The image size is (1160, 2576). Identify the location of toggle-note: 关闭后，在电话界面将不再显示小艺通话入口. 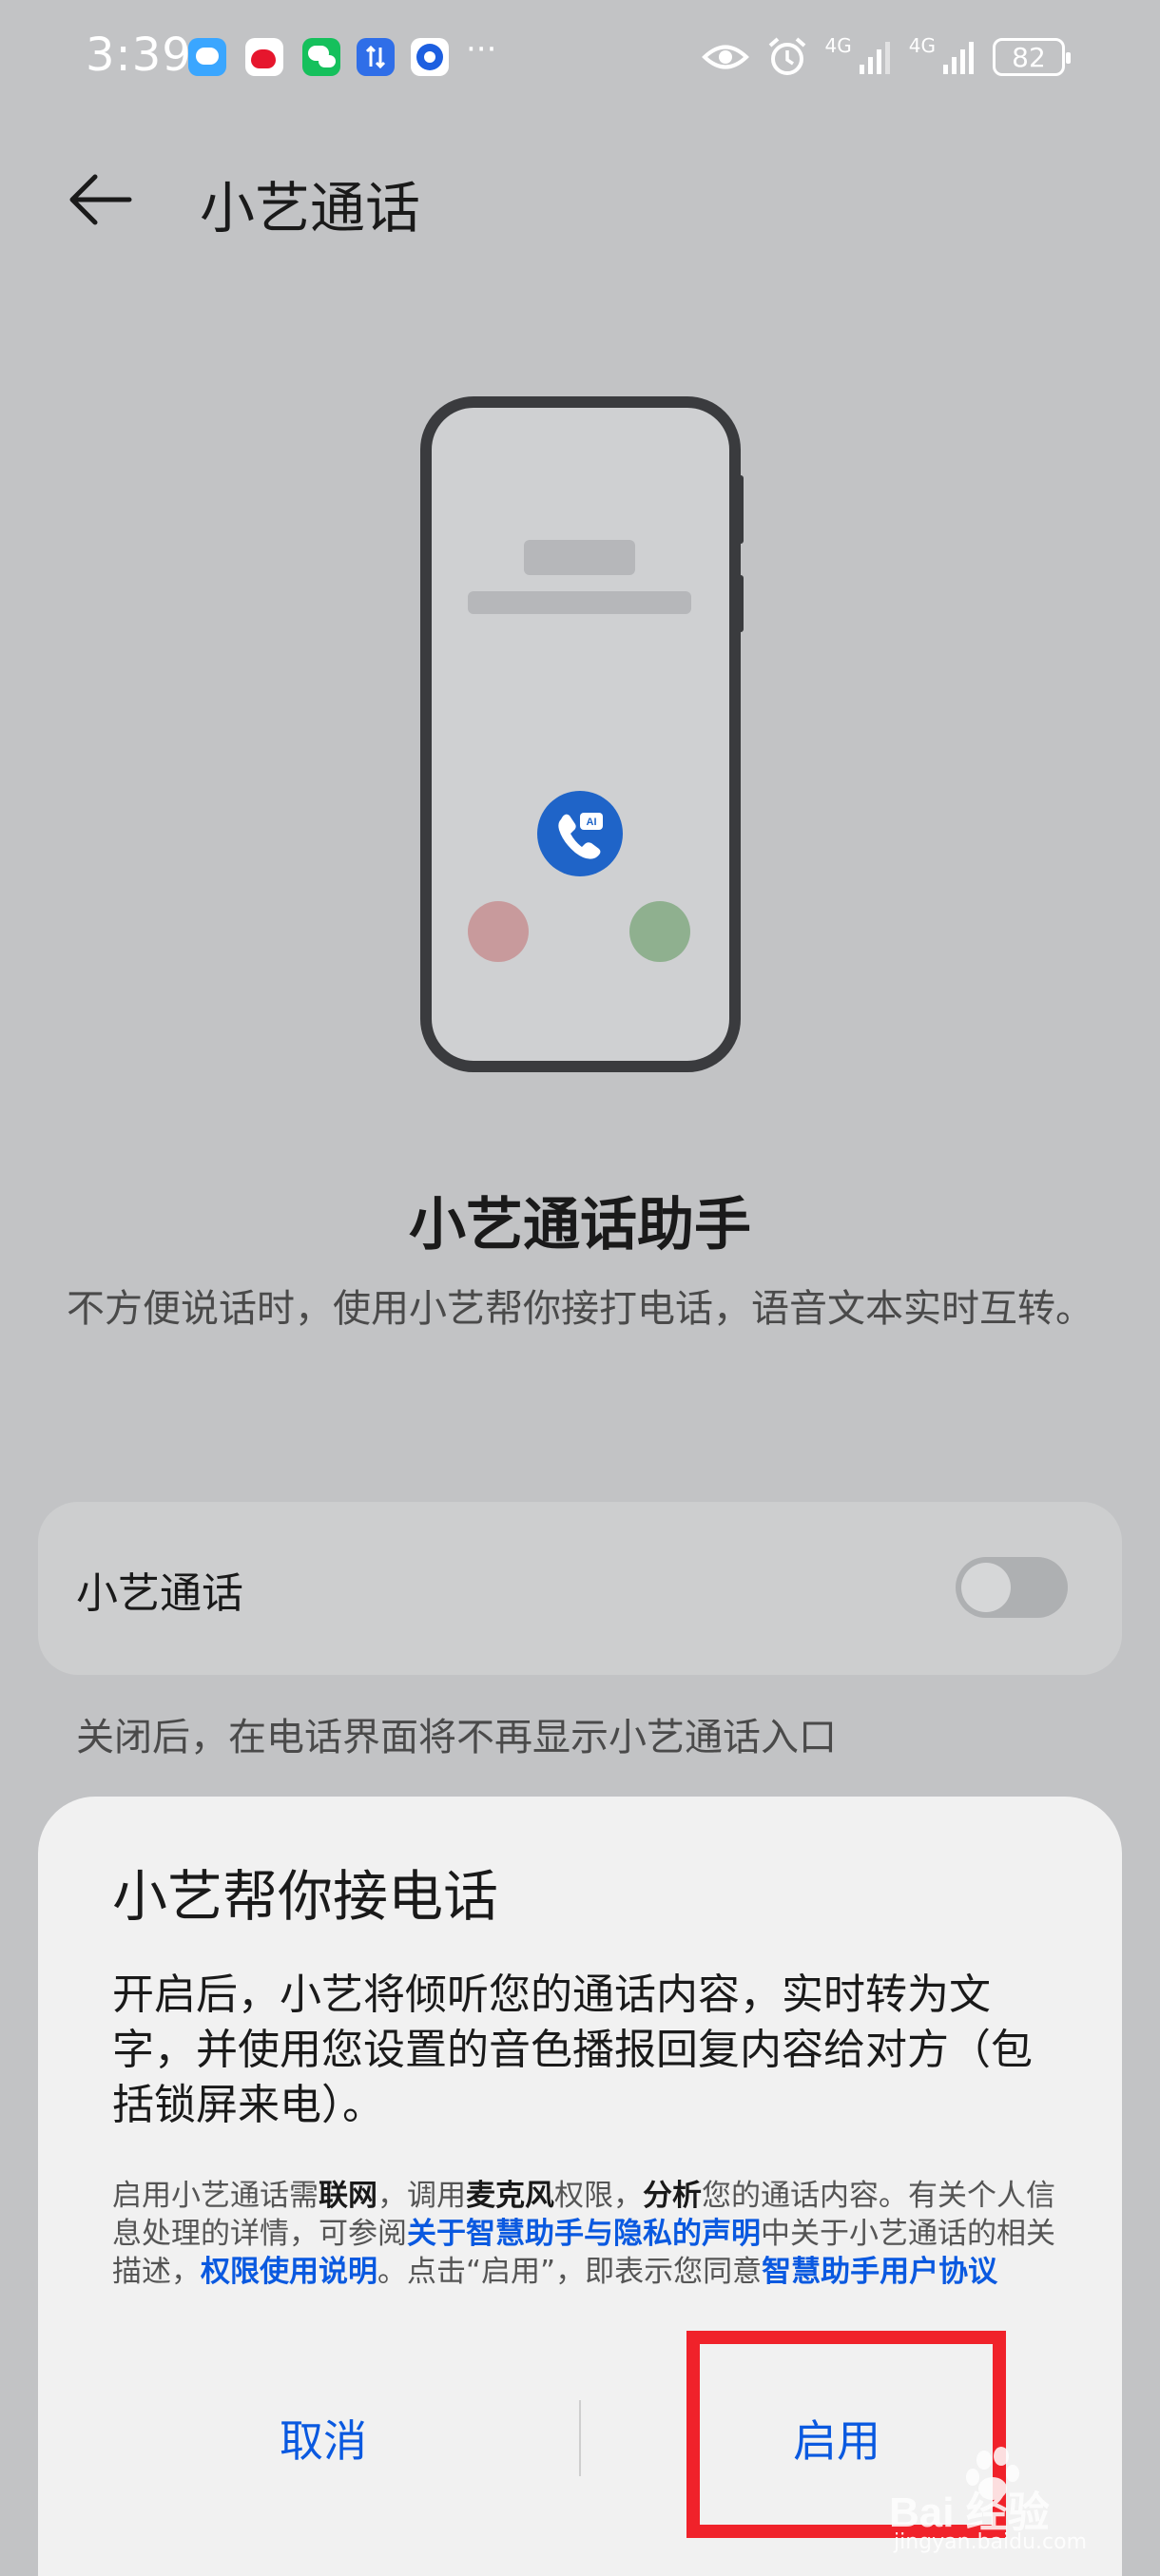
(456, 1737).